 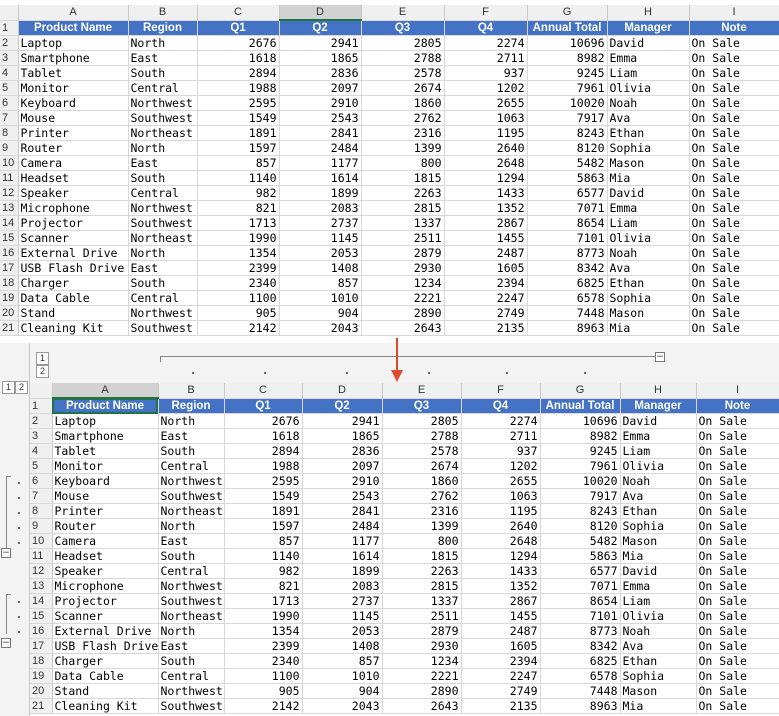 What do you see at coordinates (342, 436) in the screenshot?
I see `cell: 1865` at bounding box center [342, 436].